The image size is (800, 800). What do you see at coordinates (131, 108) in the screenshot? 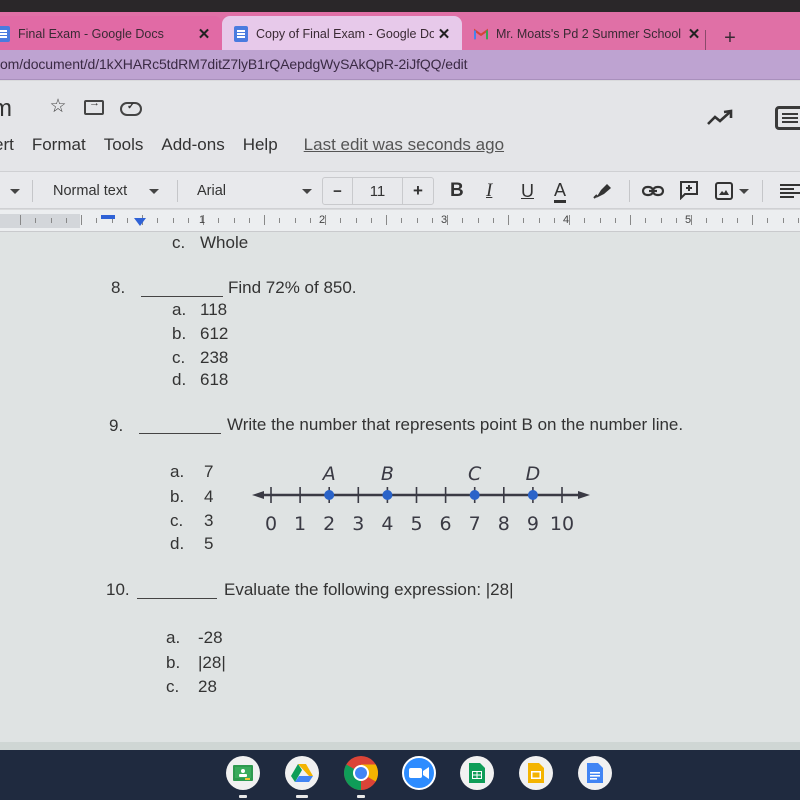
I see `cloud-saved-icon` at bounding box center [131, 108].